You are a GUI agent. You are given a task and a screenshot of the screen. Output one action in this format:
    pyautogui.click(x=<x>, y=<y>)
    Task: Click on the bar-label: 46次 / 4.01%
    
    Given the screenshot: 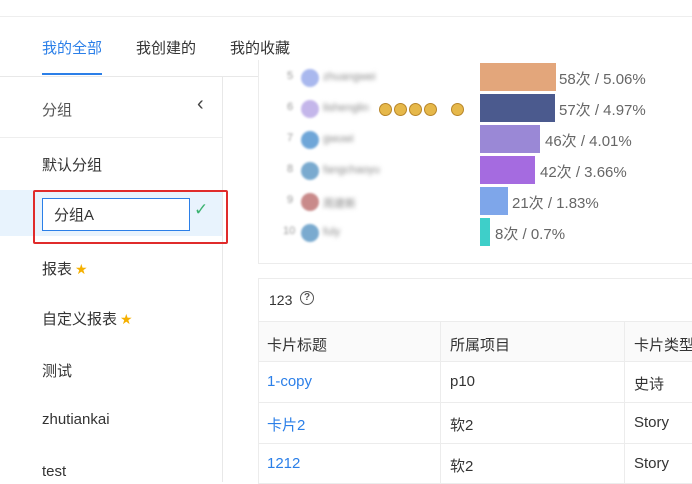 What is the action you would take?
    pyautogui.click(x=588, y=141)
    